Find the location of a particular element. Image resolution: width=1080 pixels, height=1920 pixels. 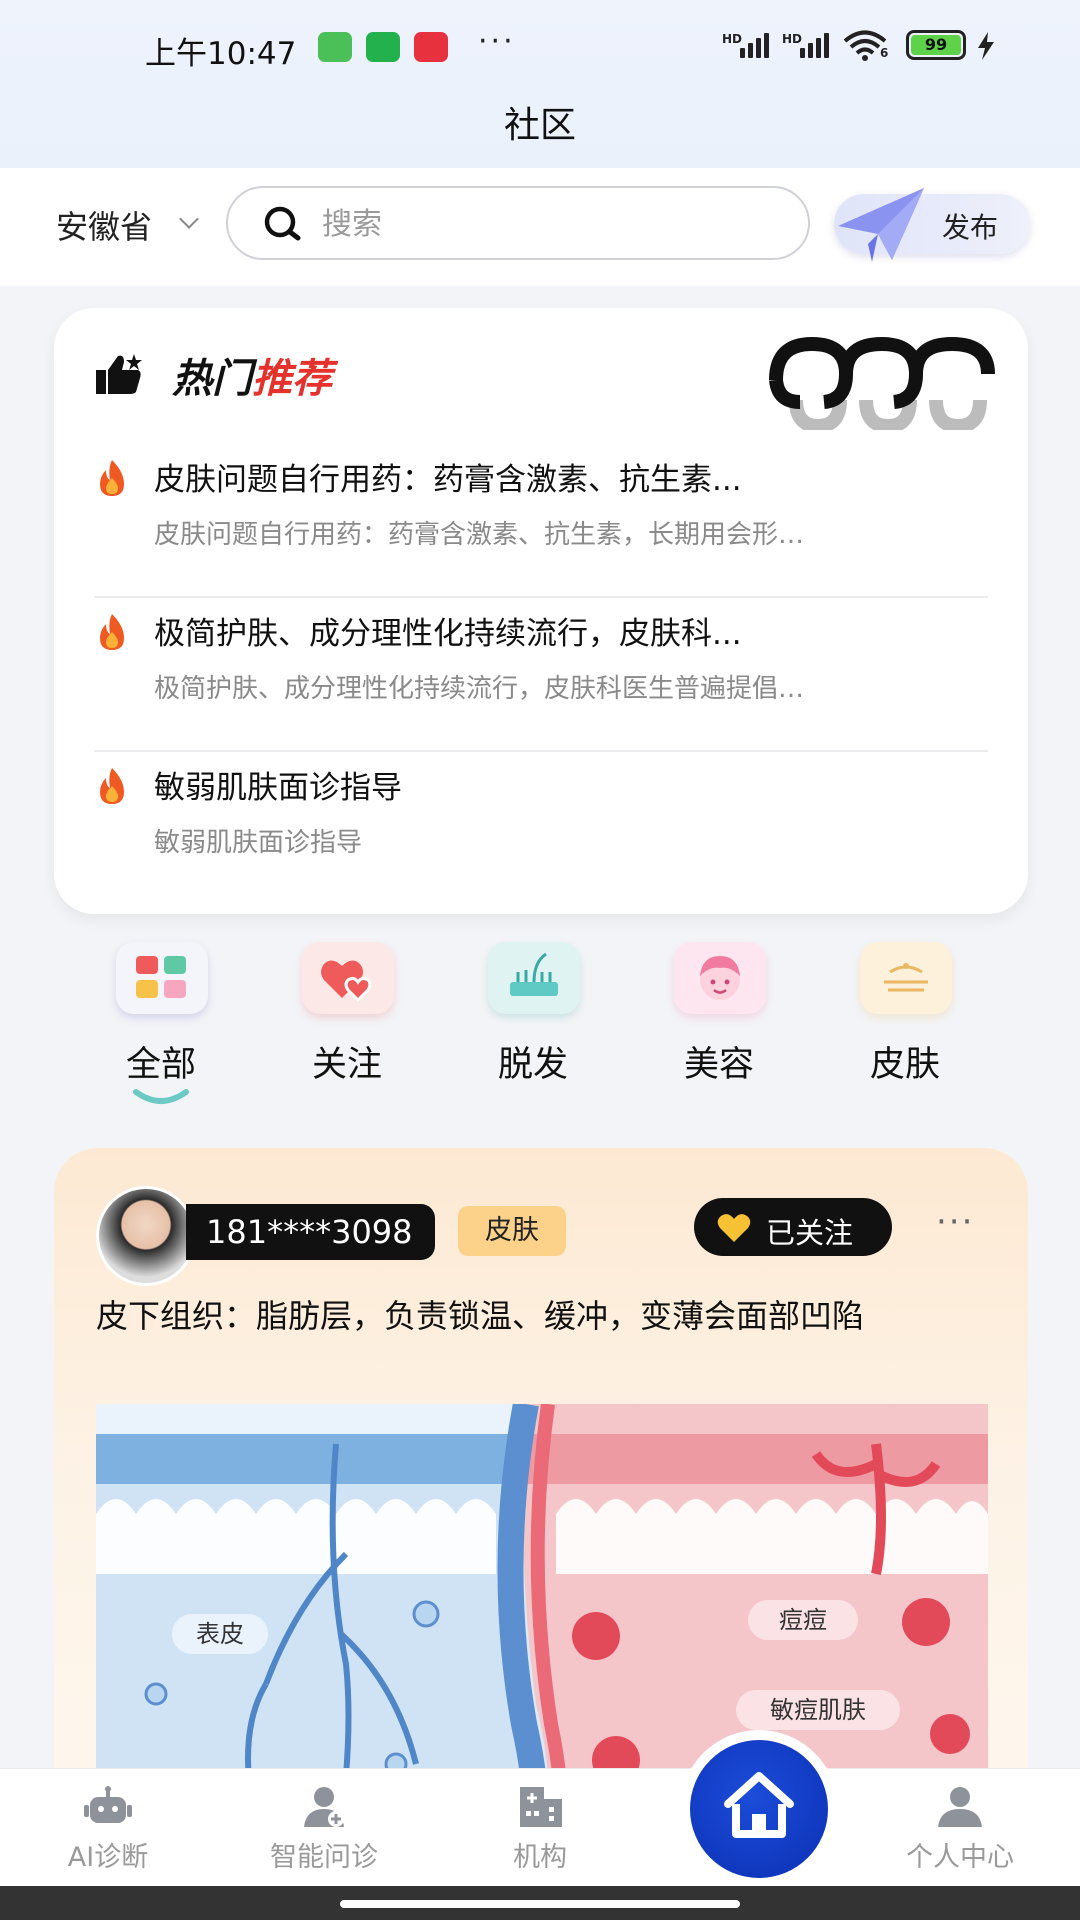

tab-institution: 机构 is located at coordinates (540, 1828).